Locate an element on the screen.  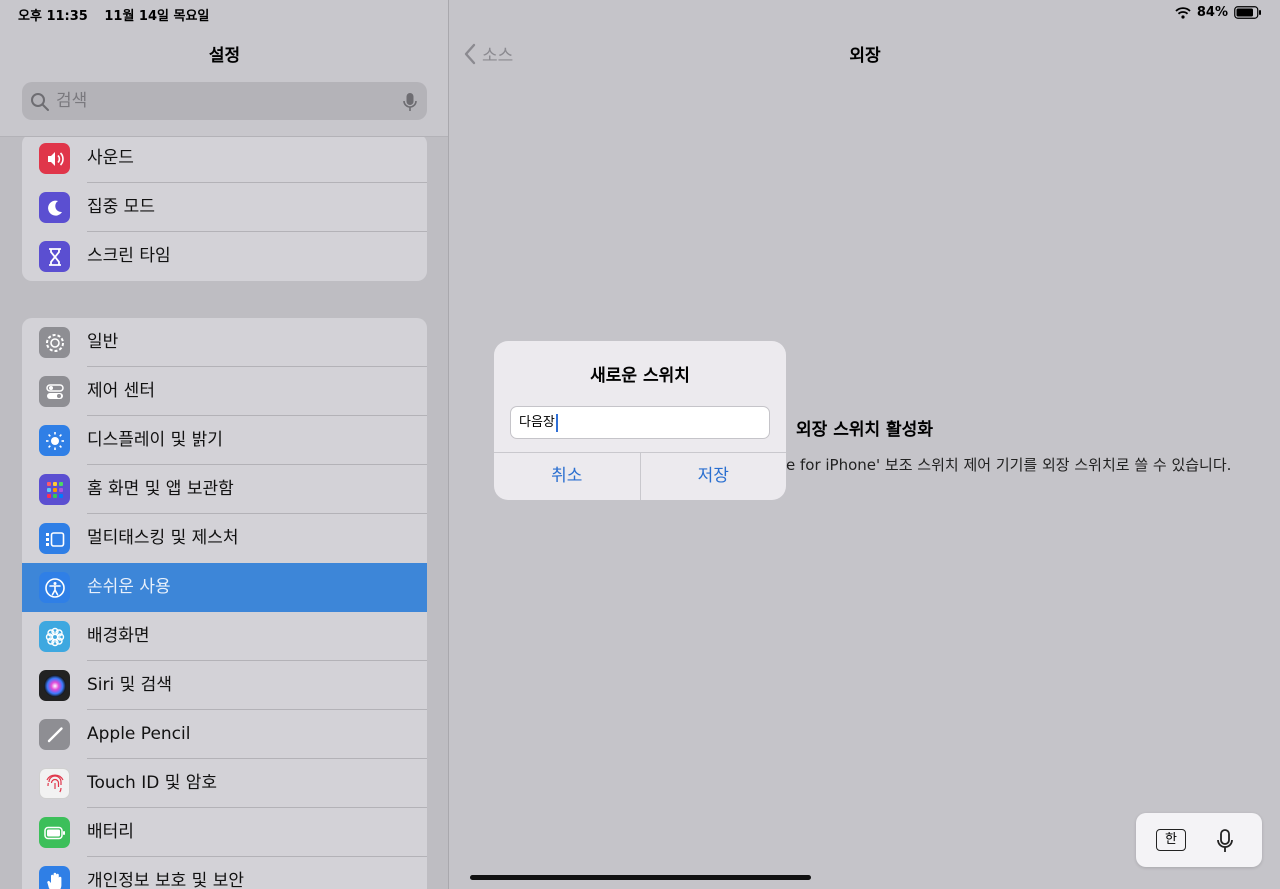
language-switch-key: 한 is located at coordinates (1171, 840).